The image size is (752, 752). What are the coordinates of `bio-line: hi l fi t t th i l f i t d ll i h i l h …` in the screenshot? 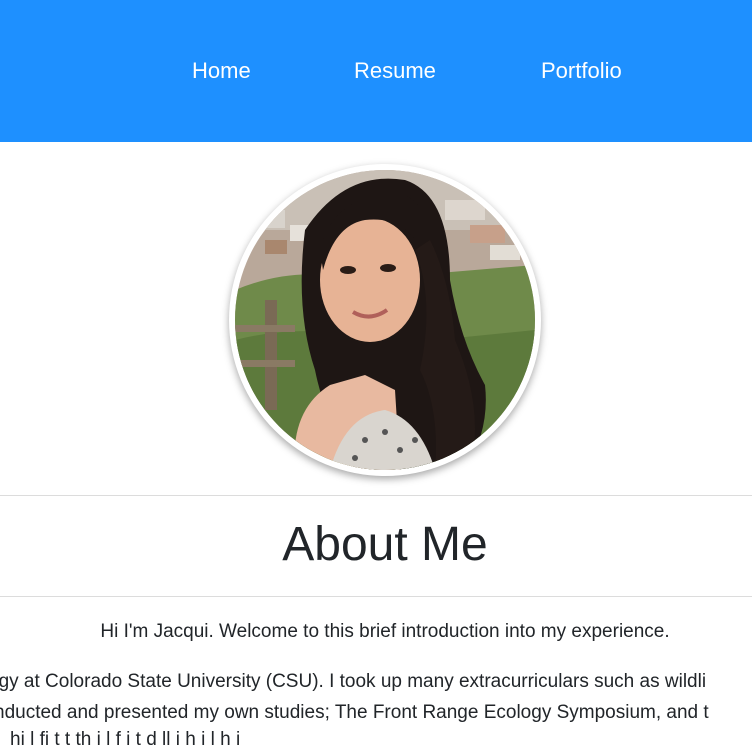 It's located at (125, 739).